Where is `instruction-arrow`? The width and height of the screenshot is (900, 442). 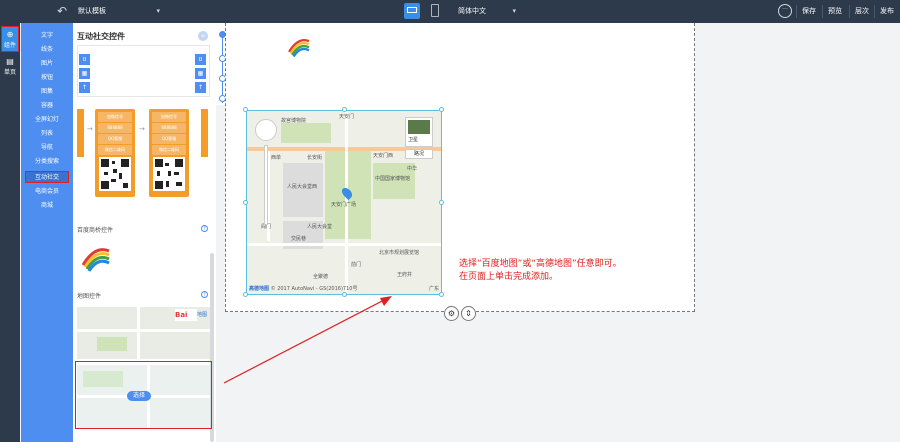 instruction-arrow is located at coordinates (307, 340).